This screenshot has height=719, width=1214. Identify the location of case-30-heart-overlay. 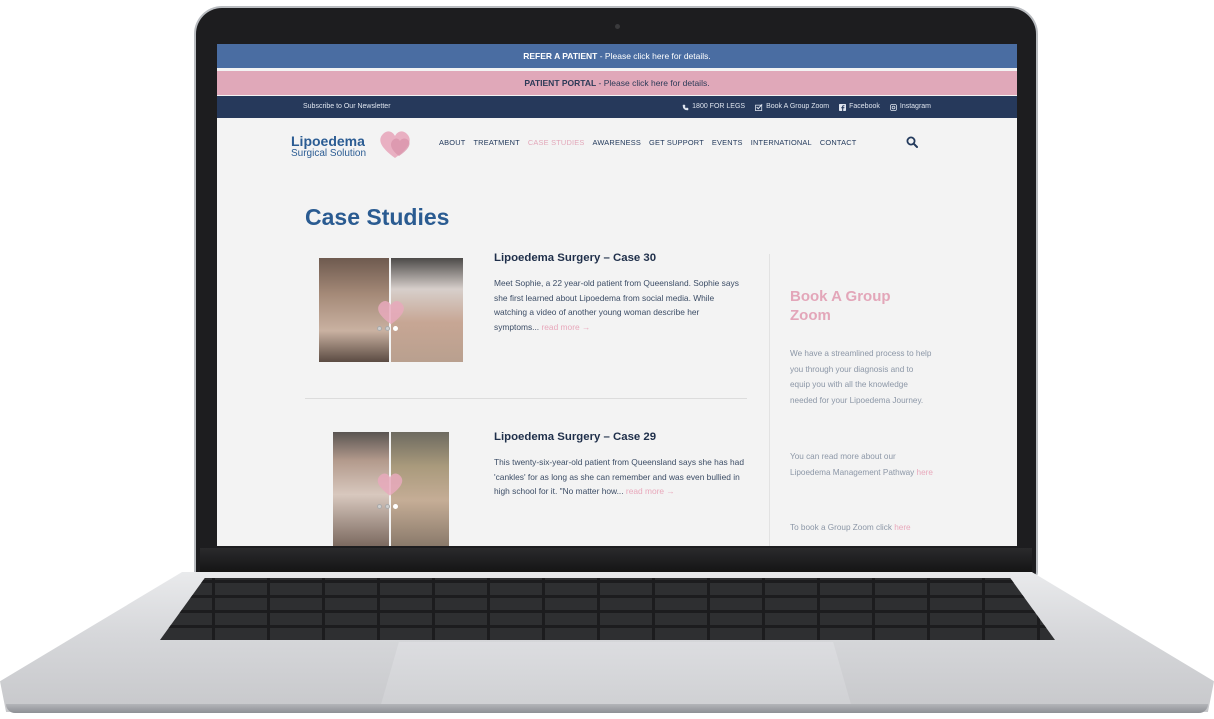
(391, 312).